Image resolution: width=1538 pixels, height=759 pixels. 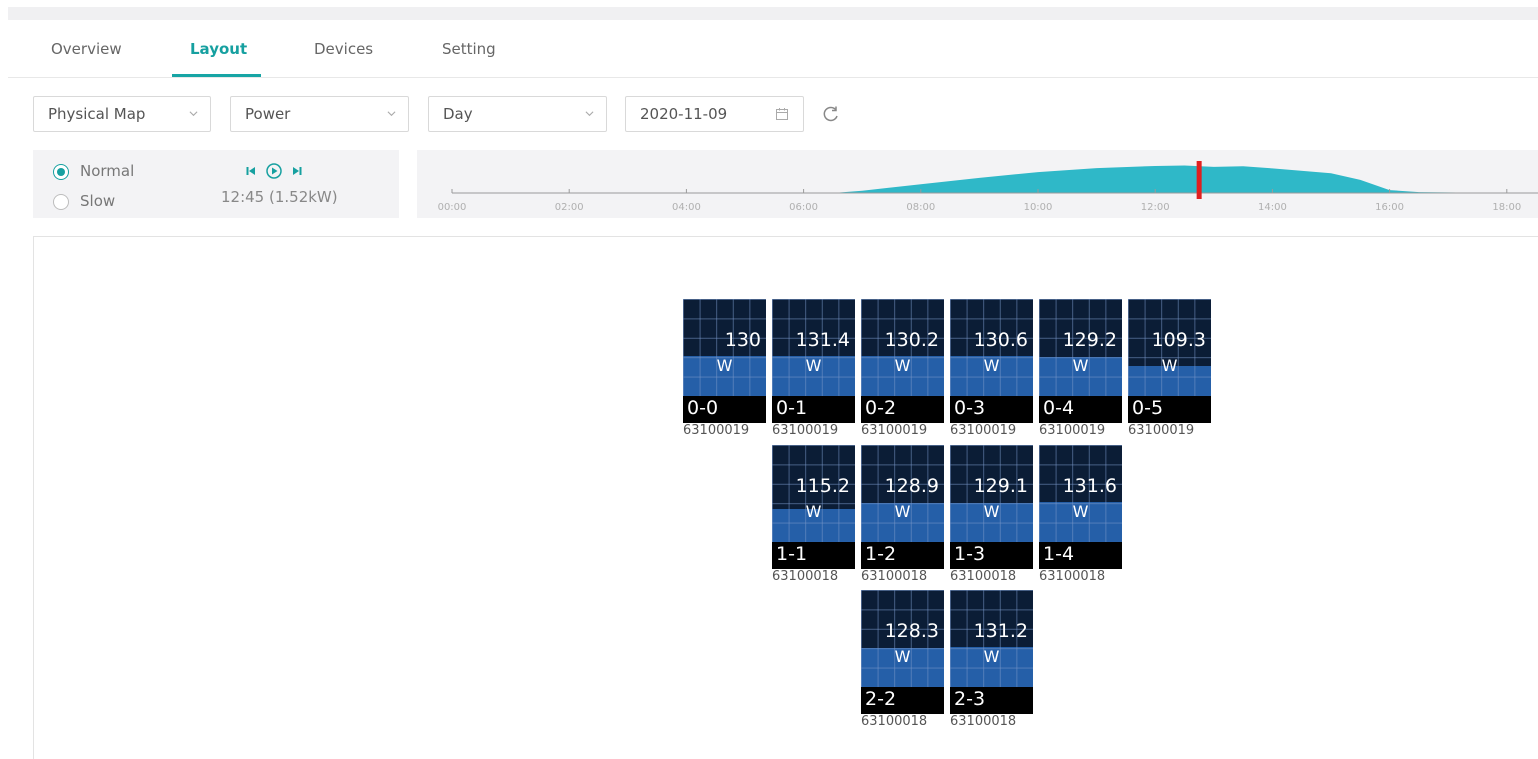 What do you see at coordinates (902, 555) in the screenshot?
I see `panel-id-bar: 1-2` at bounding box center [902, 555].